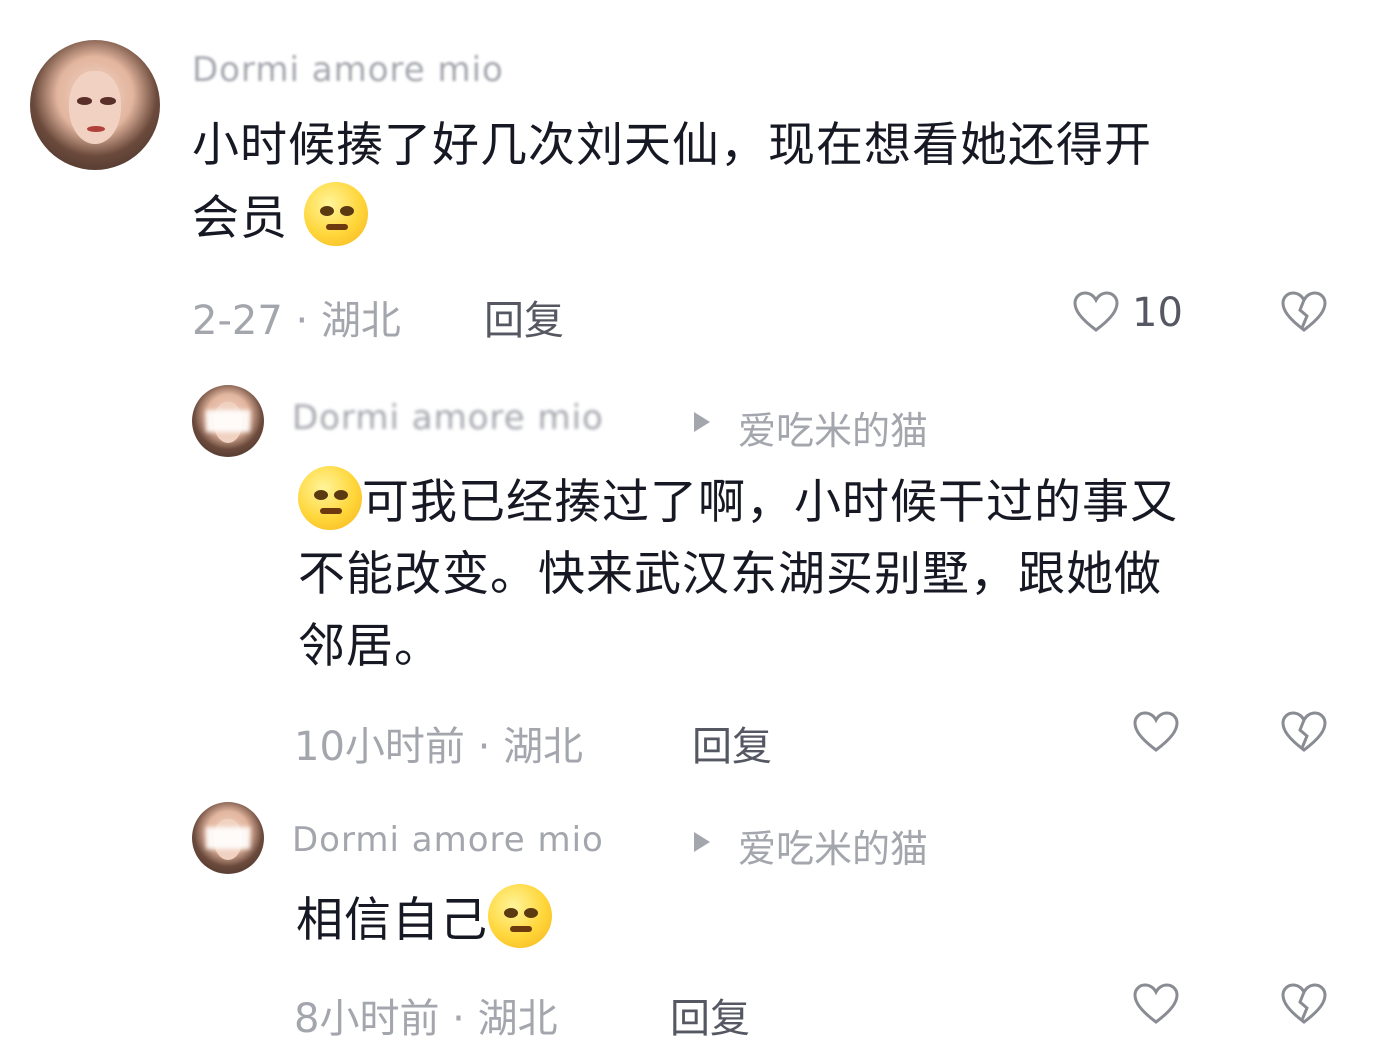 The width and height of the screenshot is (1376, 1054). I want to click on shy-emoji-icon, so click(335, 214).